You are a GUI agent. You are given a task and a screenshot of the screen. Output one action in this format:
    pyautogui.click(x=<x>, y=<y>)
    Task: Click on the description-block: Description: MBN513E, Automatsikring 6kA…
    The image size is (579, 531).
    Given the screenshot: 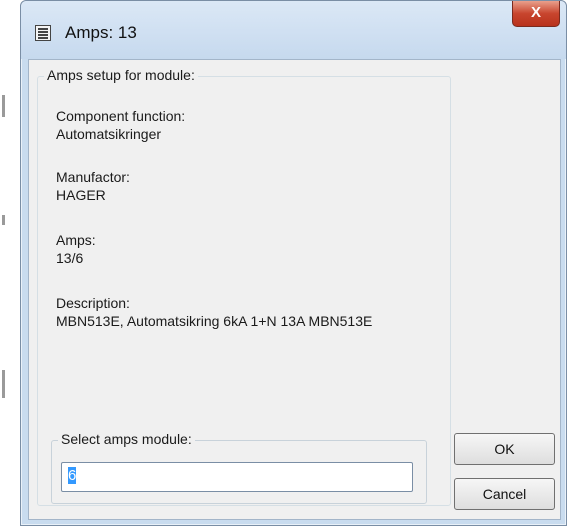 What is the action you would take?
    pyautogui.click(x=214, y=312)
    